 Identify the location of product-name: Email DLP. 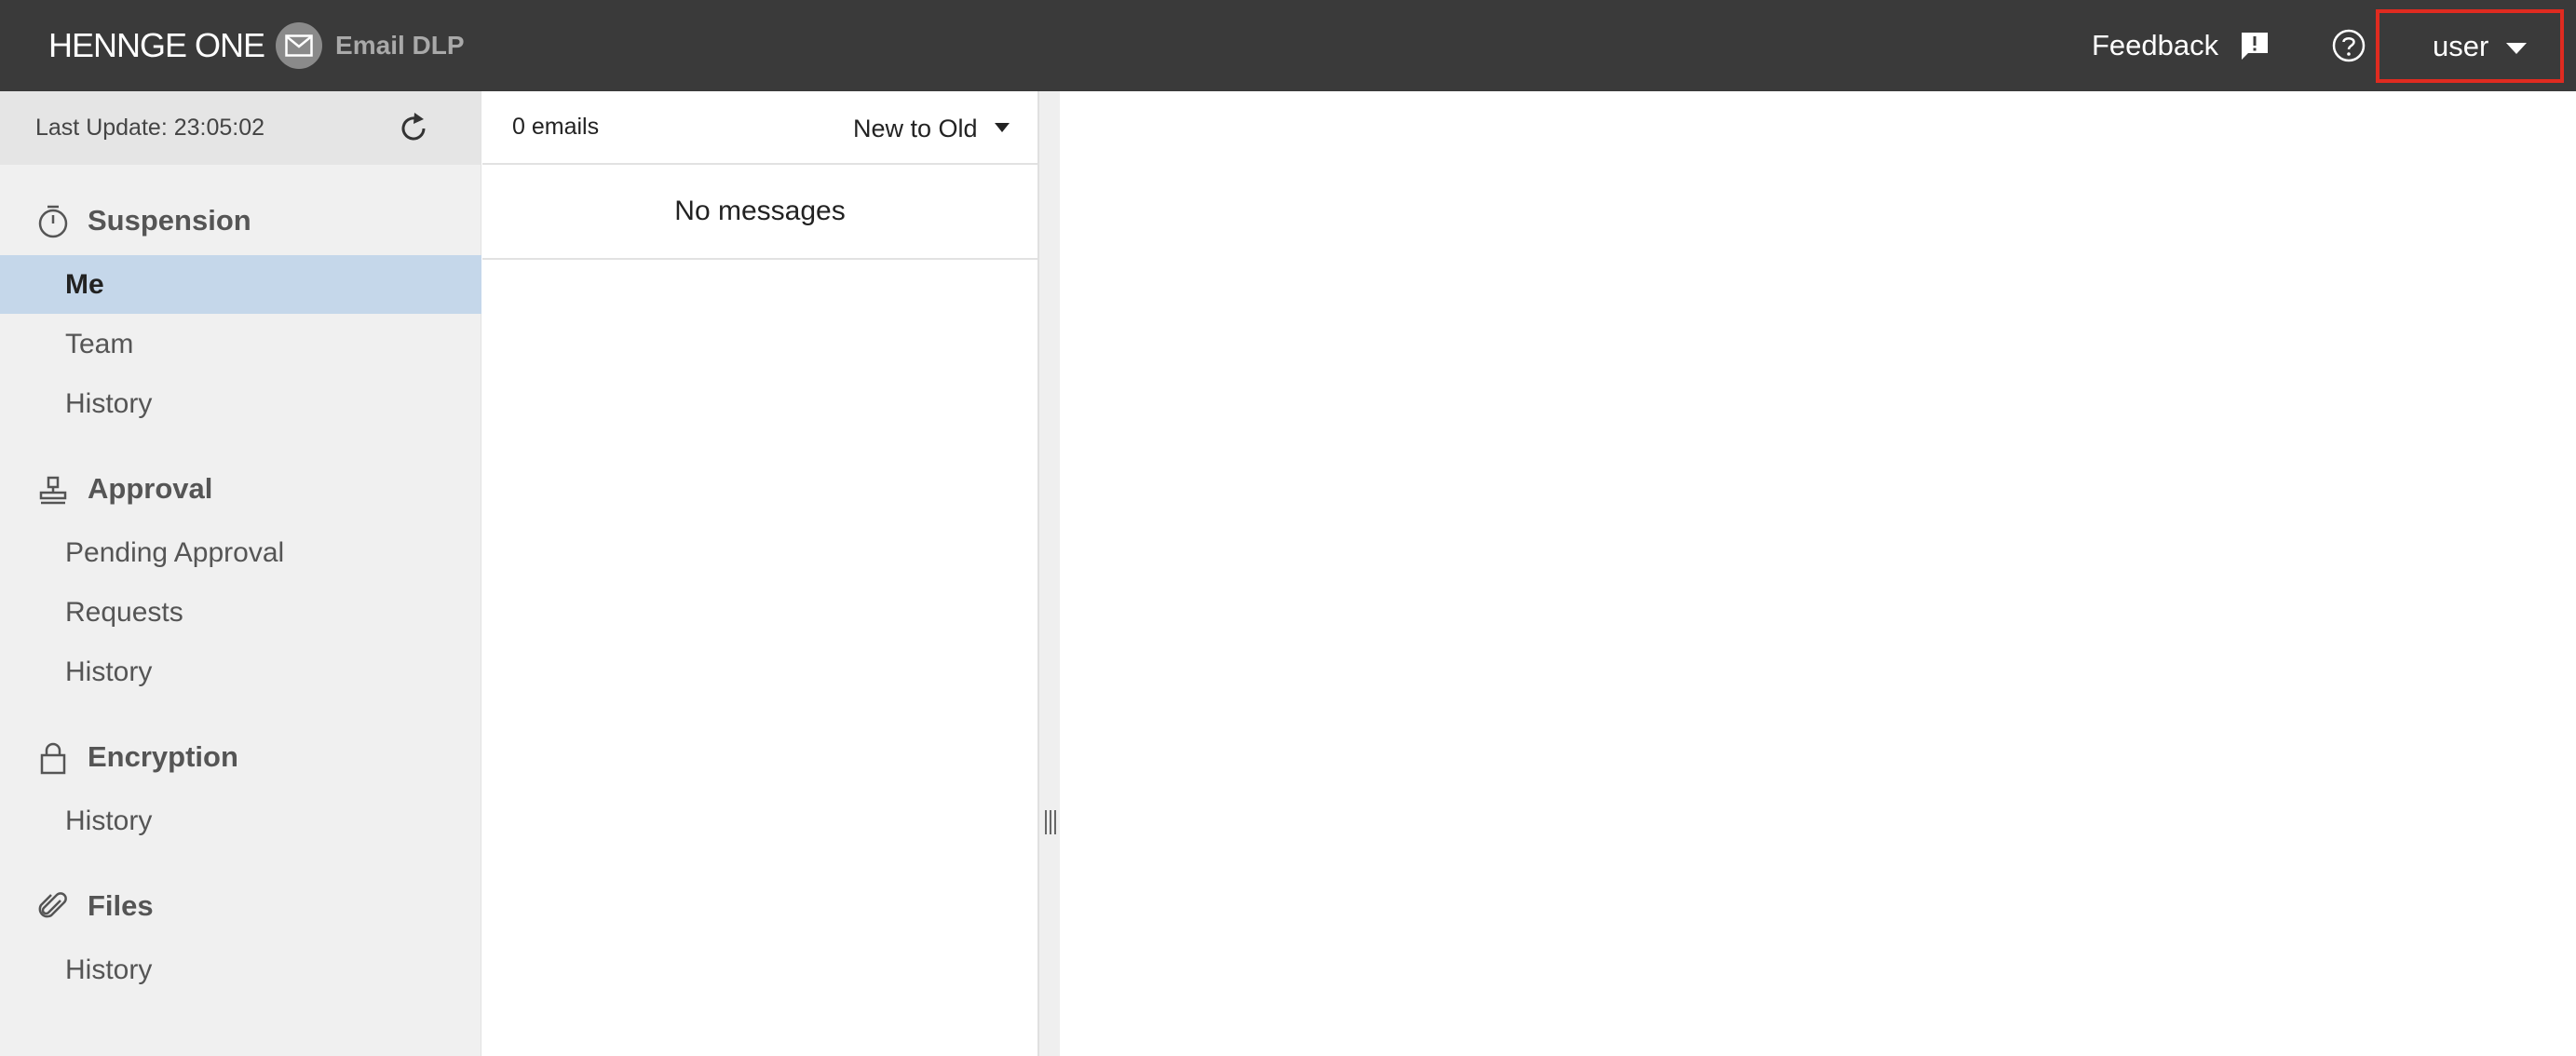
(400, 45).